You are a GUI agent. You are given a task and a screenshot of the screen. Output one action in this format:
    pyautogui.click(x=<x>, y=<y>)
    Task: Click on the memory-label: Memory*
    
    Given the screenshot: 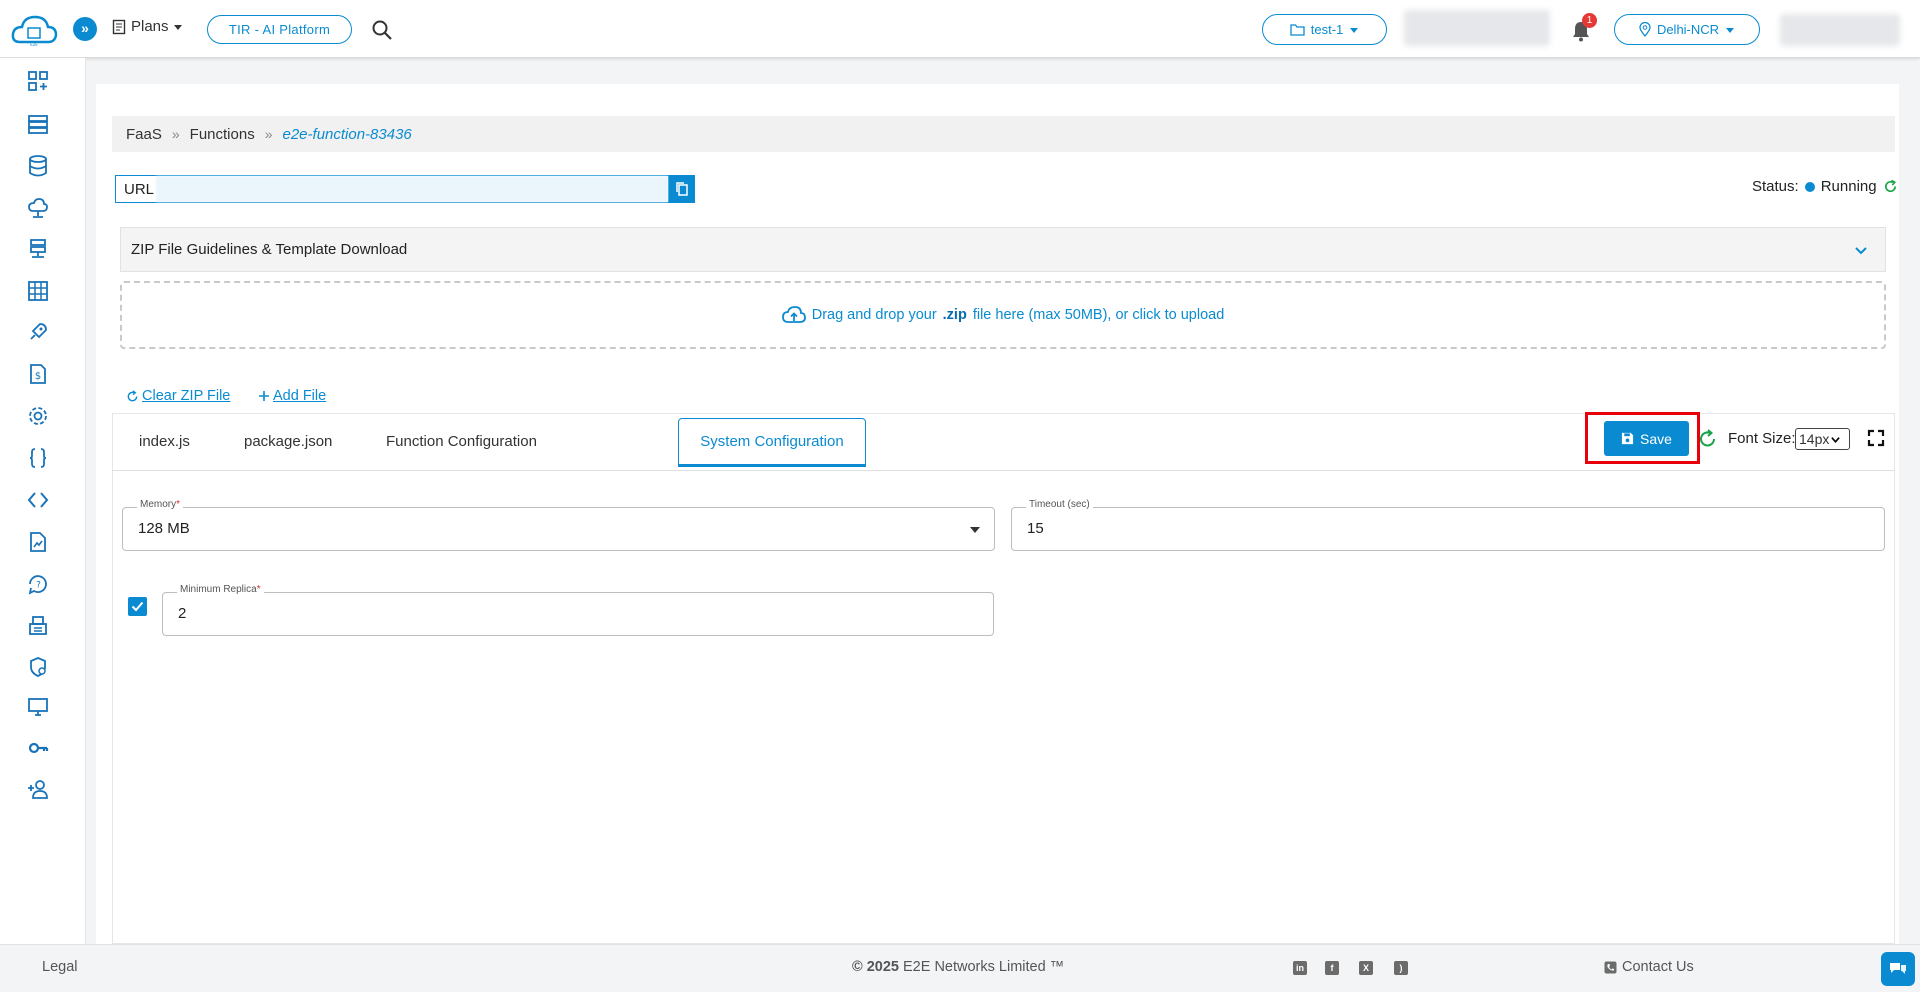 What is the action you would take?
    pyautogui.click(x=160, y=504)
    